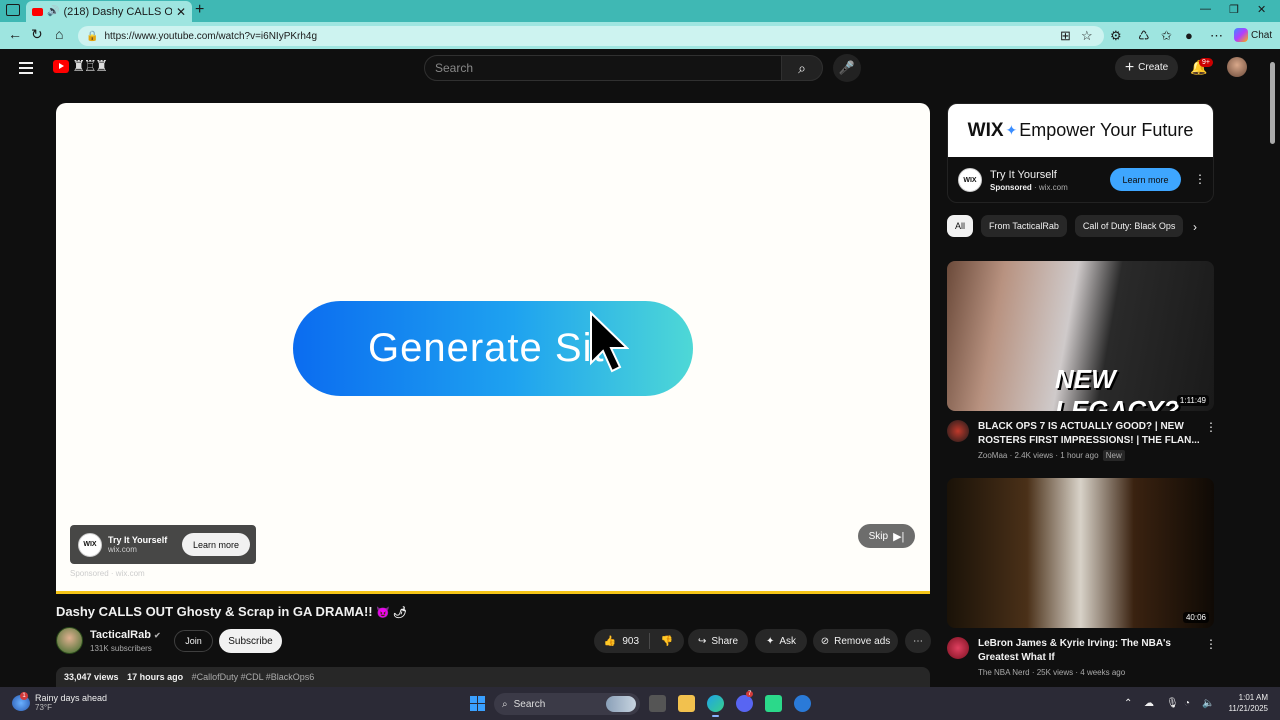 This screenshot has width=1280, height=720. Describe the element at coordinates (1065, 36) in the screenshot. I see `app-available-icon: ⊞` at that location.